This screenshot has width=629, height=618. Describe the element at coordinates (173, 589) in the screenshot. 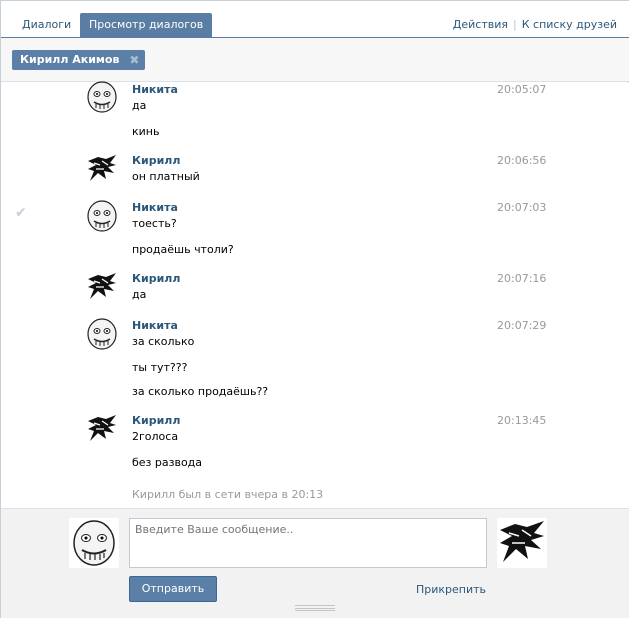

I see `send-button: Отправить` at that location.